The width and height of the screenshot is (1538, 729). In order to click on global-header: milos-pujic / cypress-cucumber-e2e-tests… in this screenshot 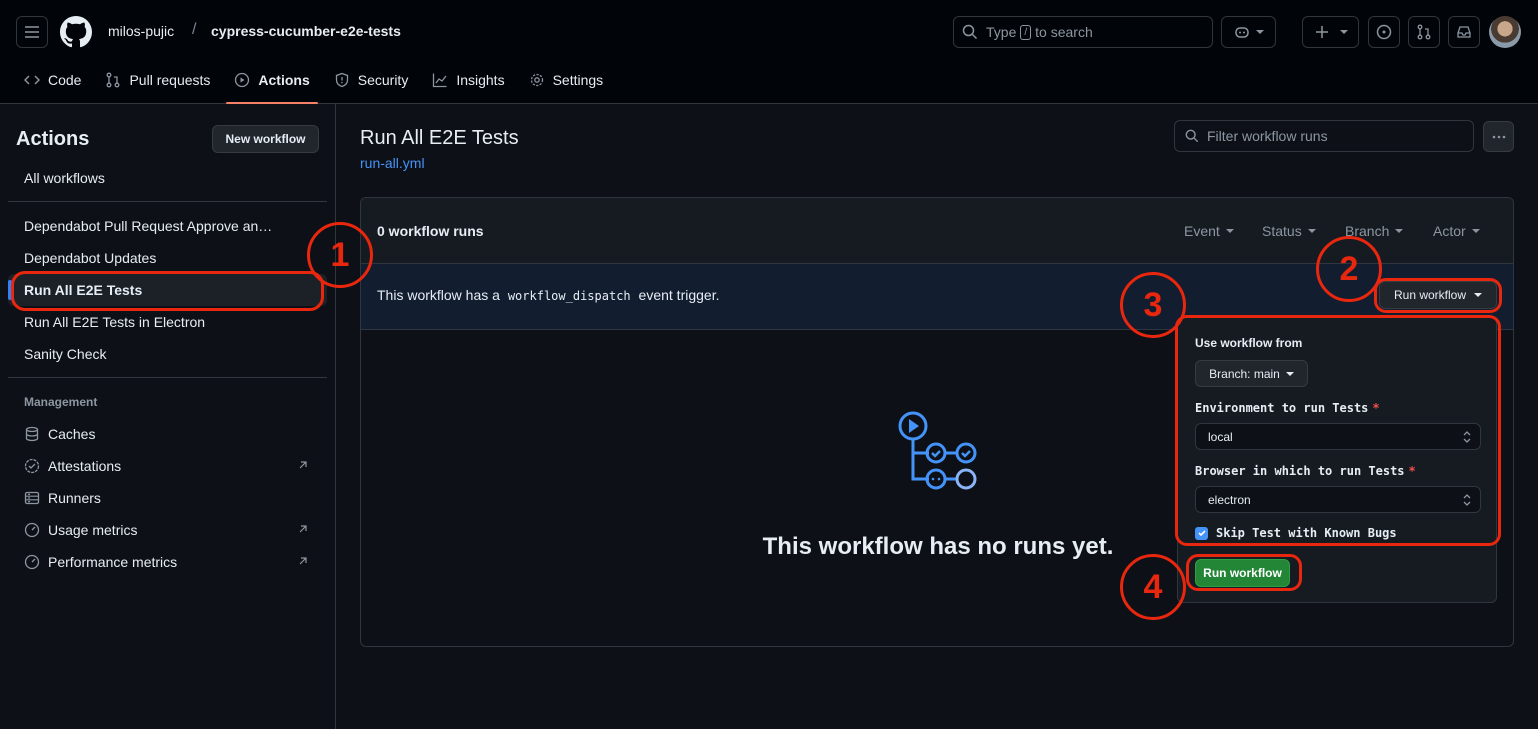, I will do `click(769, 52)`.